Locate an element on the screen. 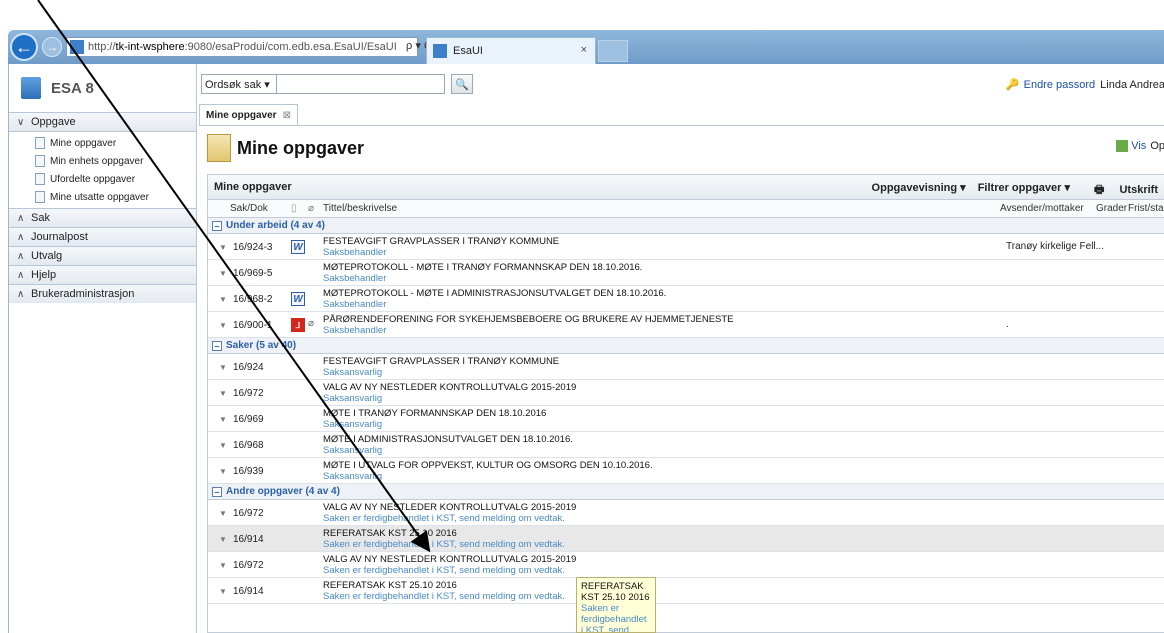 Image resolution: width=1164 pixels, height=633 pixels. sidebar-item-label: Ufordelte oppgaver is located at coordinates (93, 179).